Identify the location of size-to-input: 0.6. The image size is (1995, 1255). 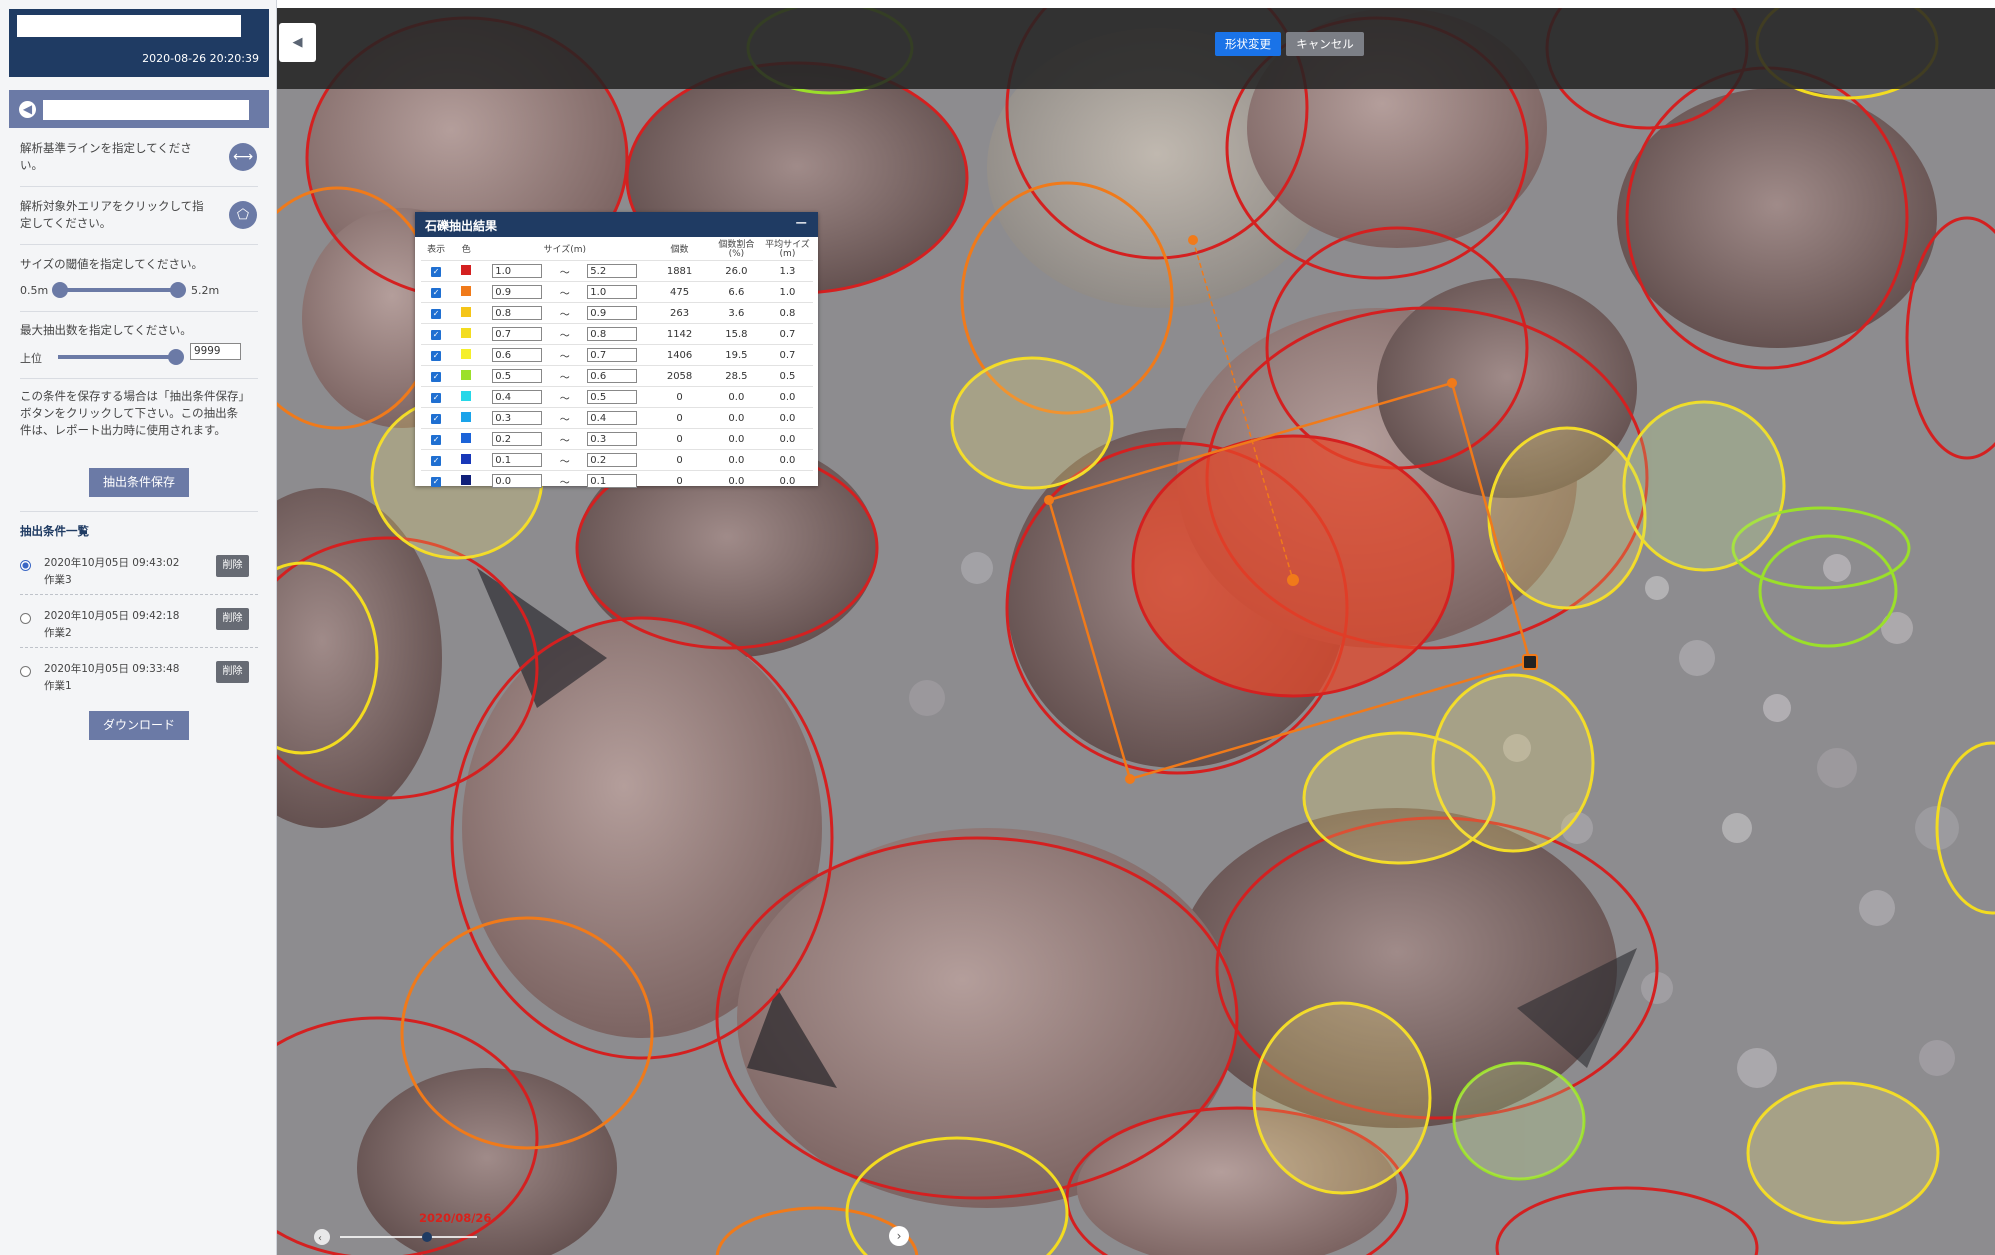
(612, 376).